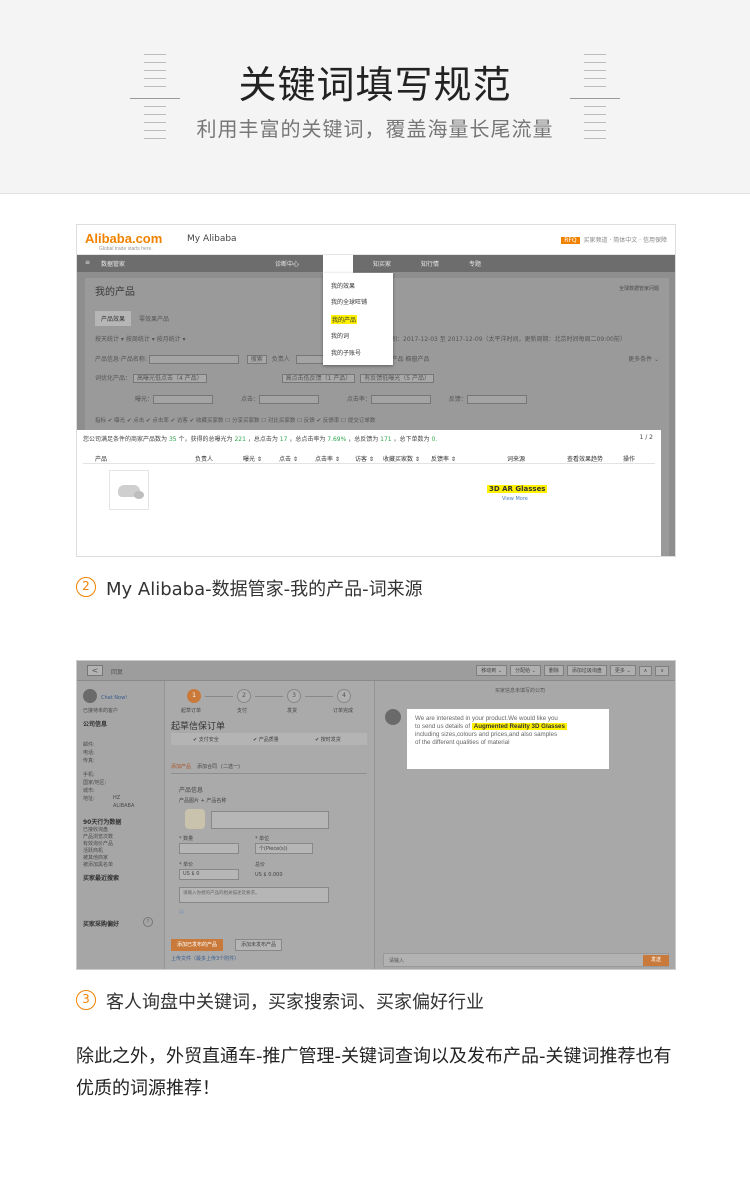  I want to click on add-unpublished-product-button: 添加未发布产品, so click(259, 945).